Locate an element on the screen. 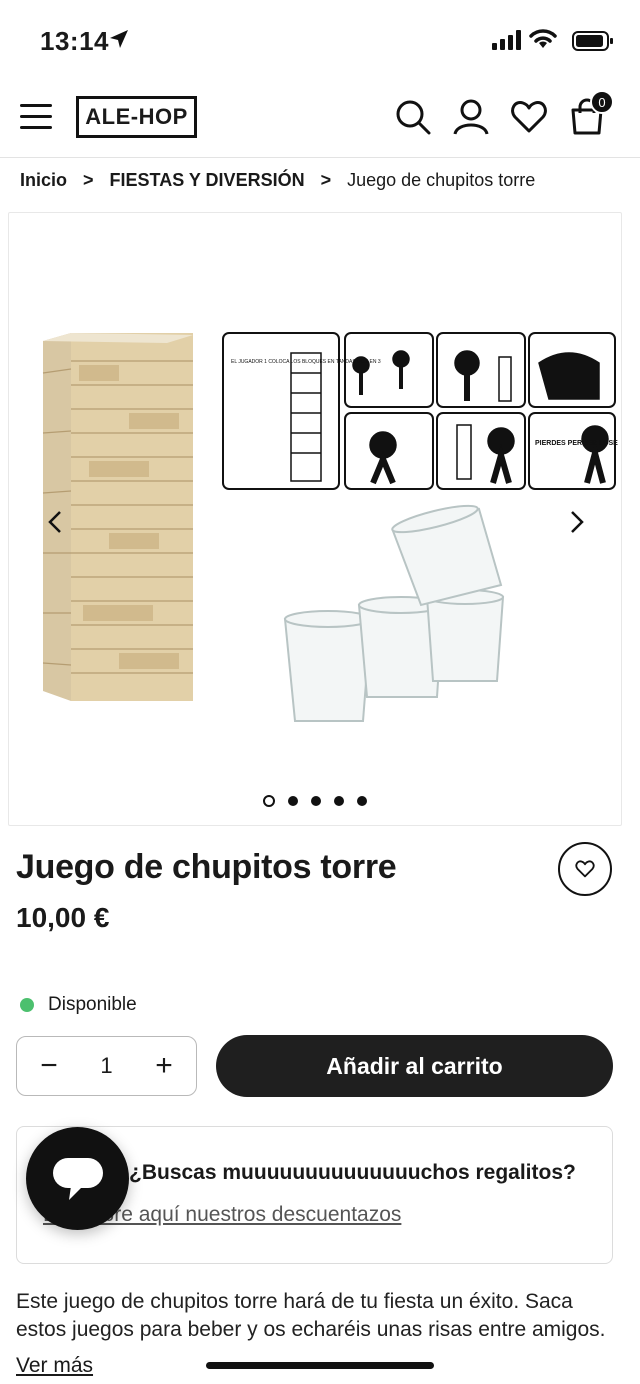 This screenshot has width=640, height=1384. availability-status: Disponible is located at coordinates (78, 1005).